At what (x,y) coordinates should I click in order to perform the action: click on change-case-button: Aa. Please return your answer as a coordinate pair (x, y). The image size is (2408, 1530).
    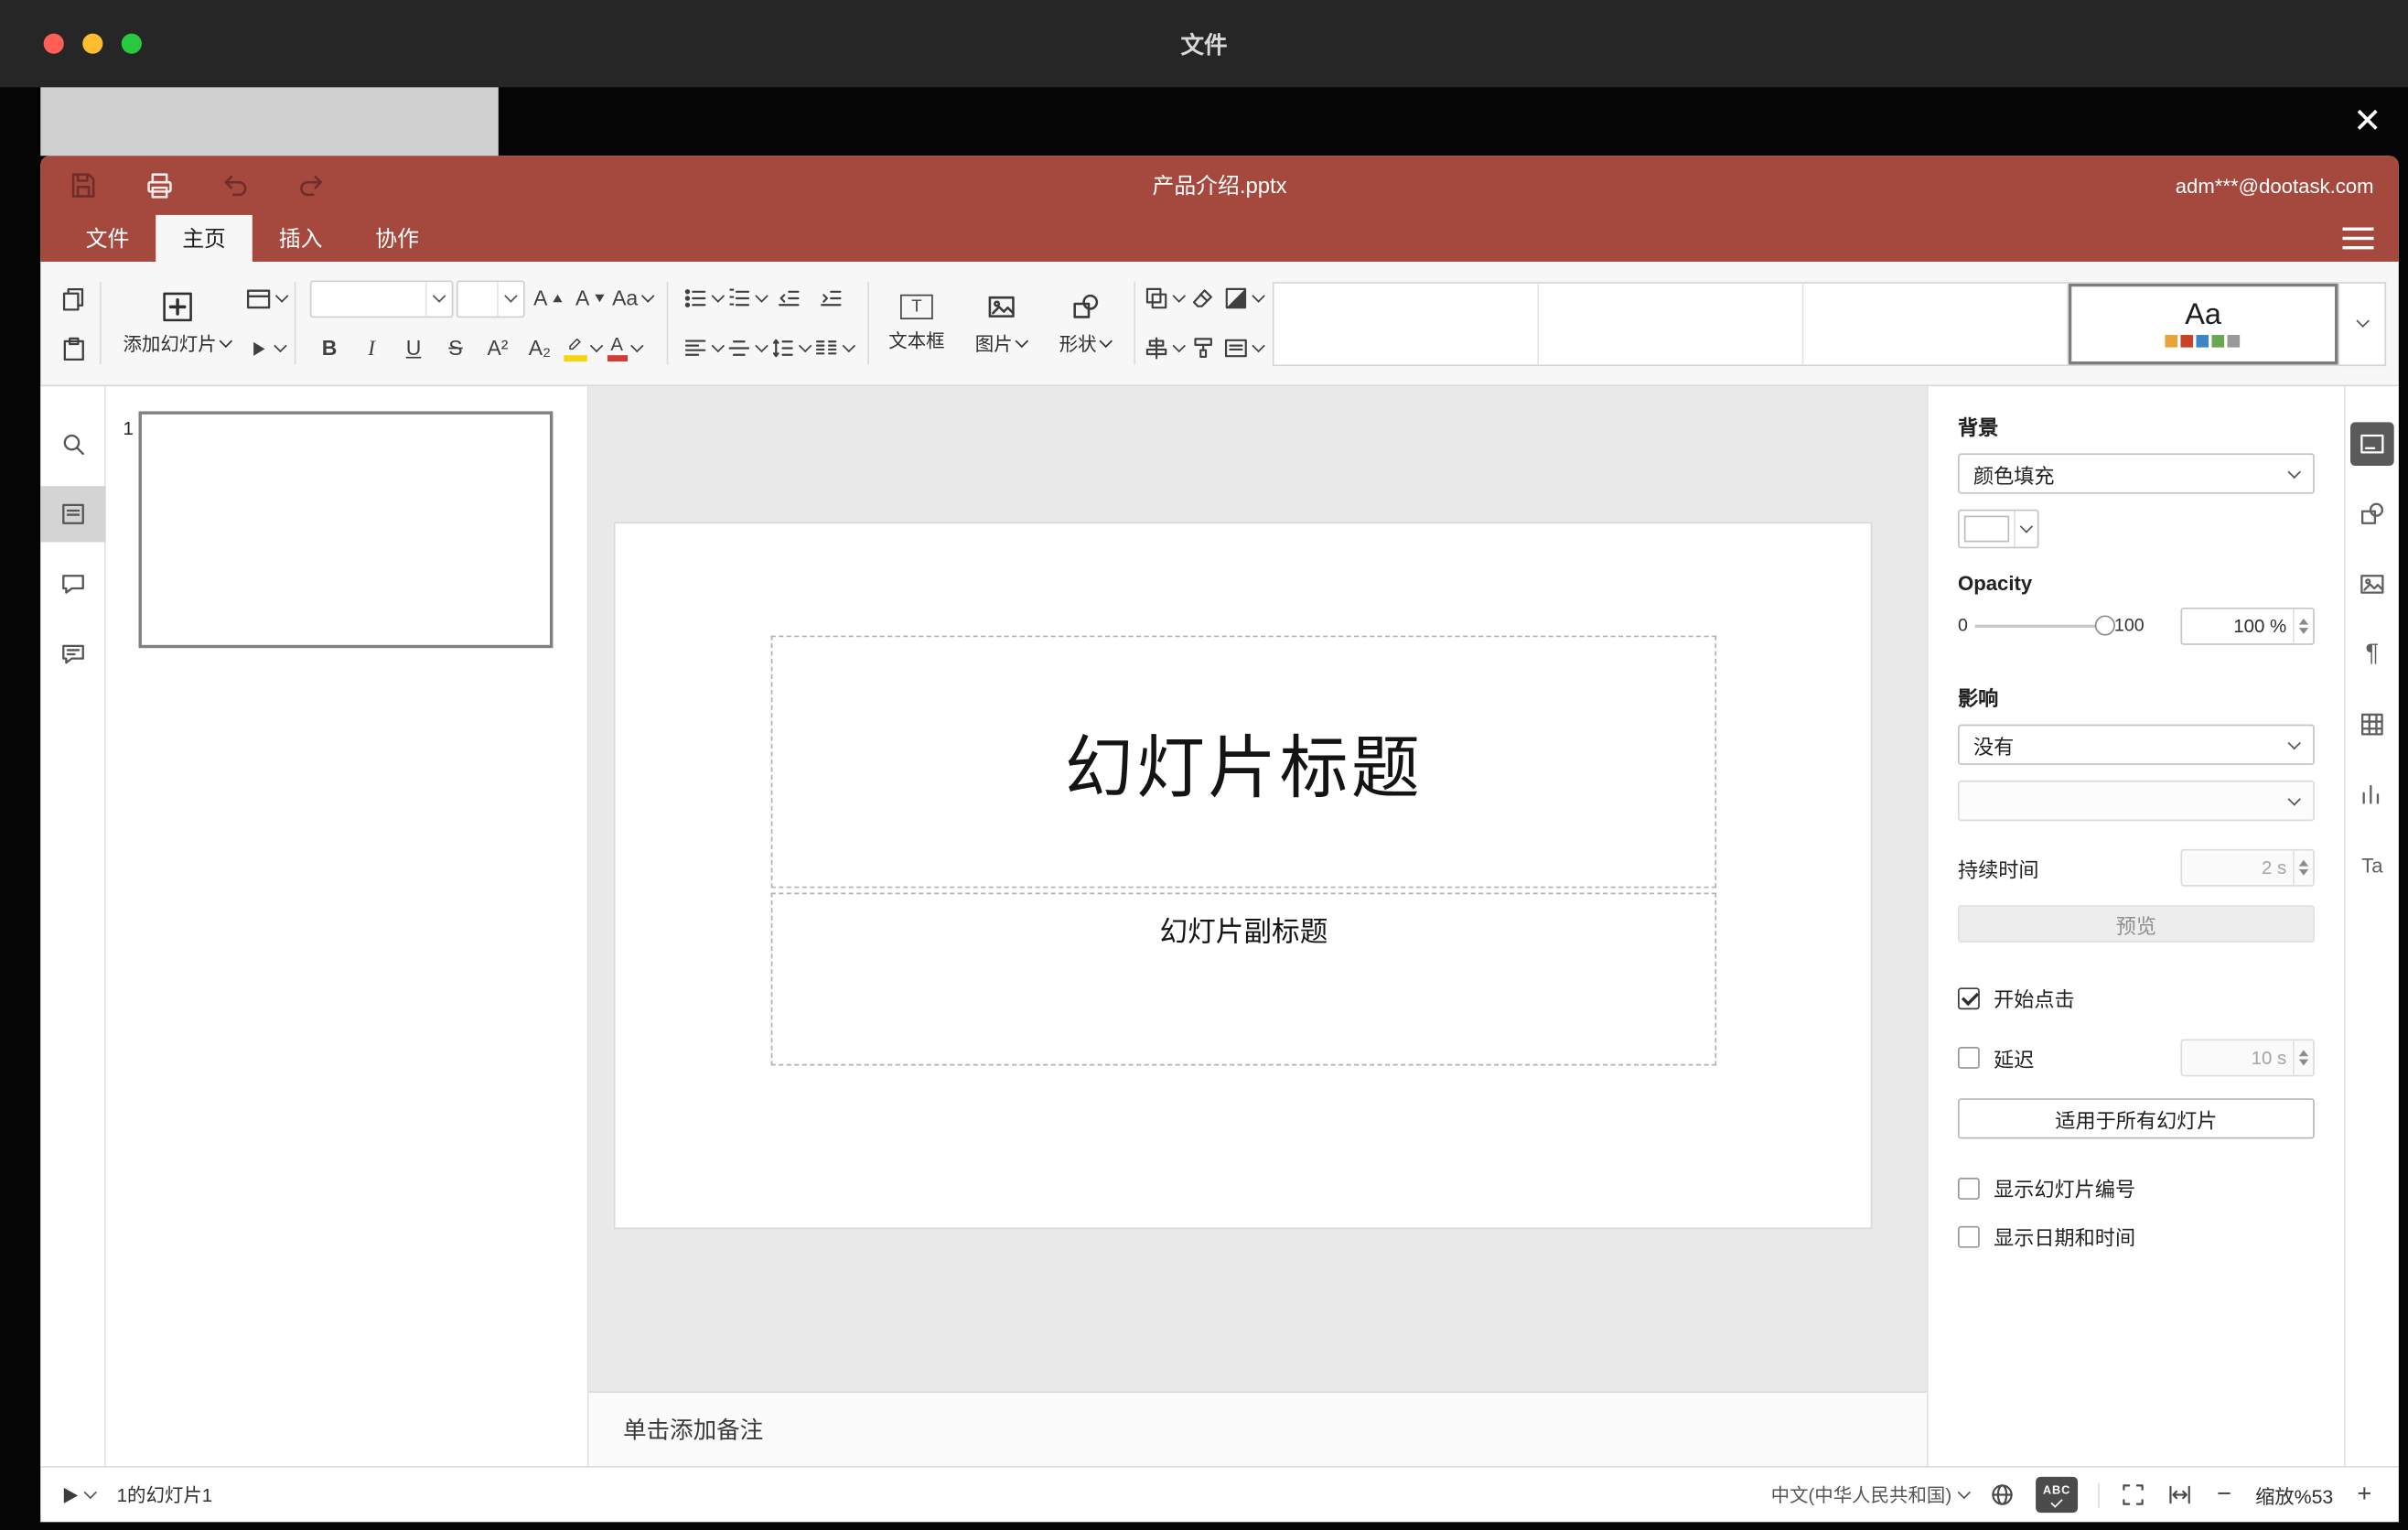
    Looking at the image, I should click on (633, 299).